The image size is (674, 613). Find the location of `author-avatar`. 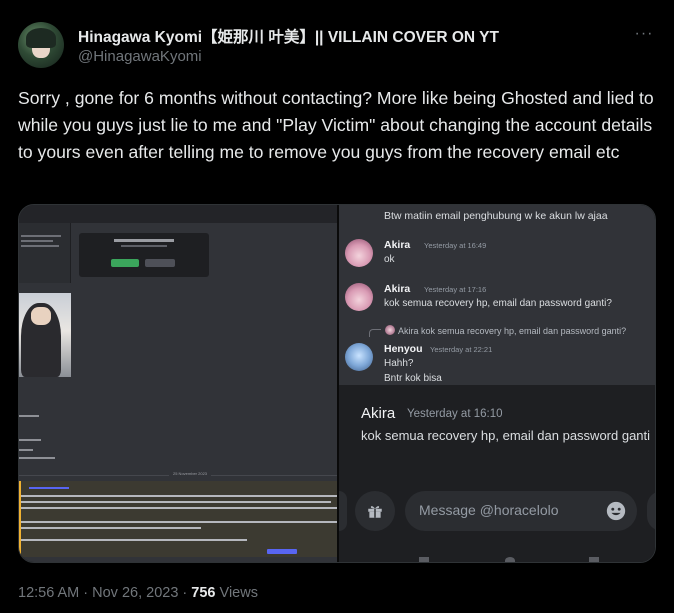

author-avatar is located at coordinates (41, 45).